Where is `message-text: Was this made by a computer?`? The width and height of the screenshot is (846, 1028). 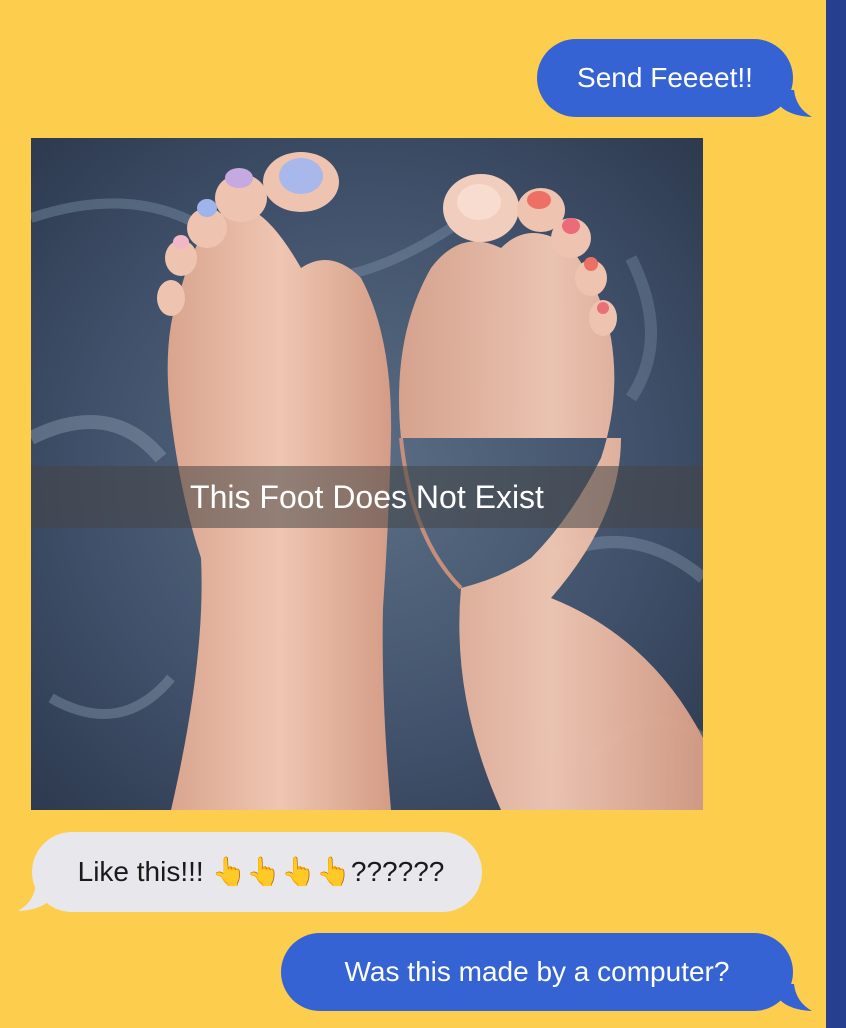 message-text: Was this made by a computer? is located at coordinates (537, 971).